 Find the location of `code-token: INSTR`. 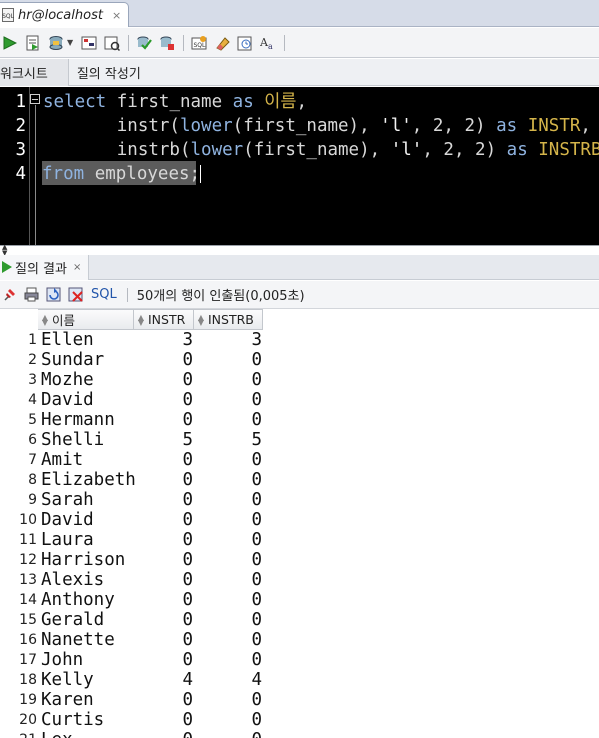

code-token: INSTR is located at coordinates (554, 126).